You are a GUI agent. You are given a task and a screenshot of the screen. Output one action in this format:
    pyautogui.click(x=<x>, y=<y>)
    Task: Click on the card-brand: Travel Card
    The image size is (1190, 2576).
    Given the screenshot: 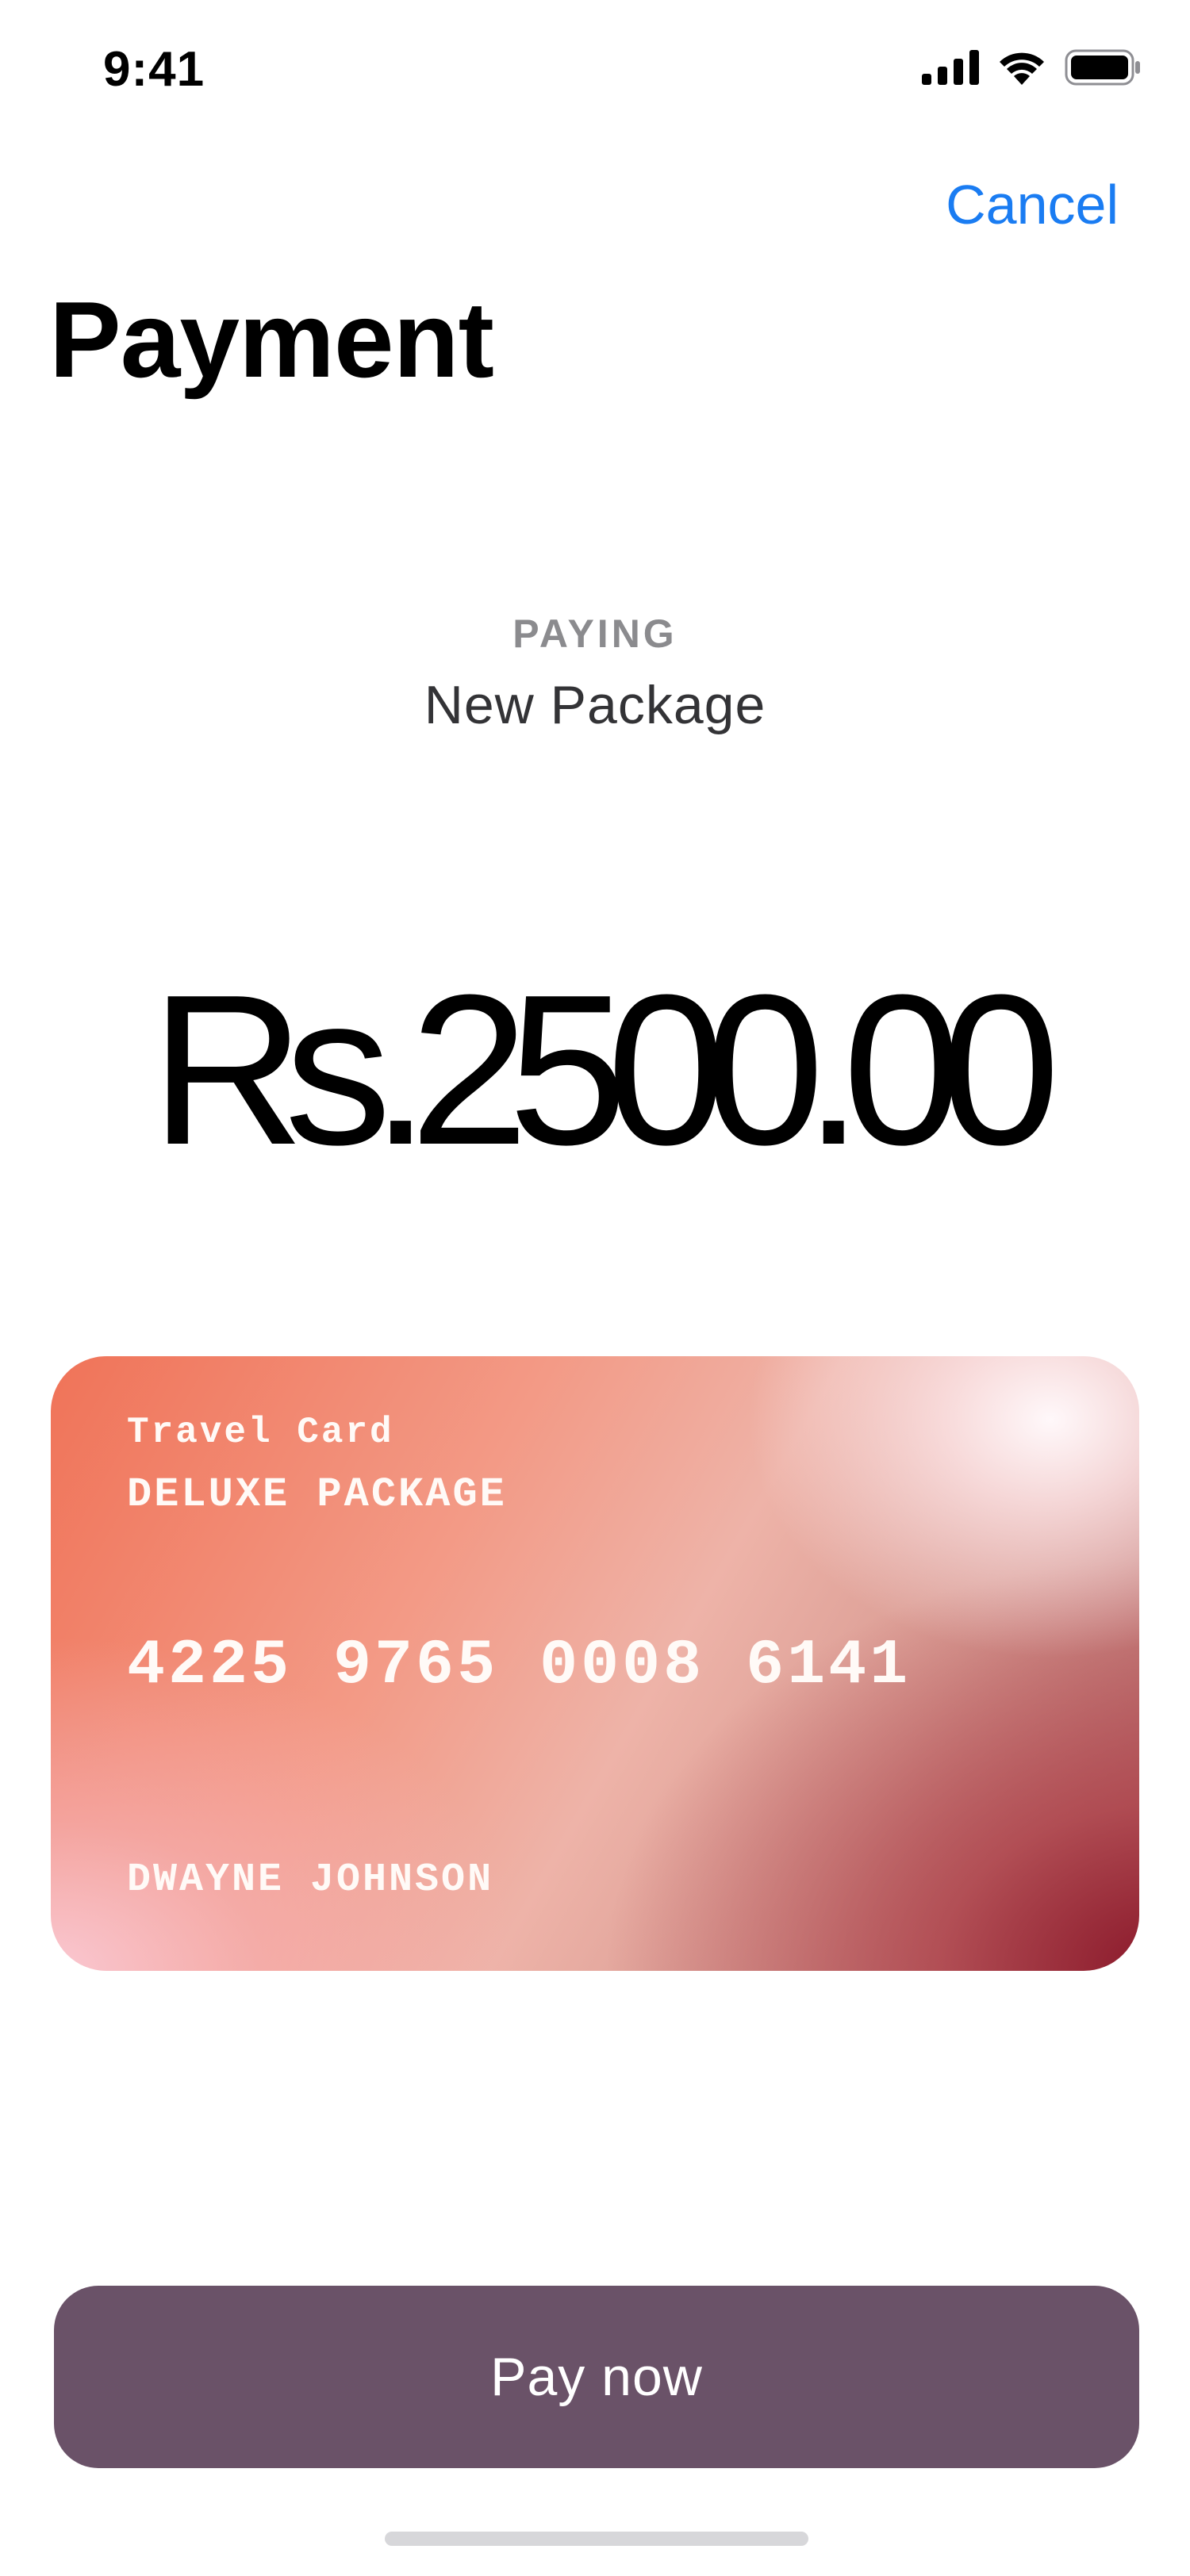 What is the action you would take?
    pyautogui.click(x=260, y=1432)
    